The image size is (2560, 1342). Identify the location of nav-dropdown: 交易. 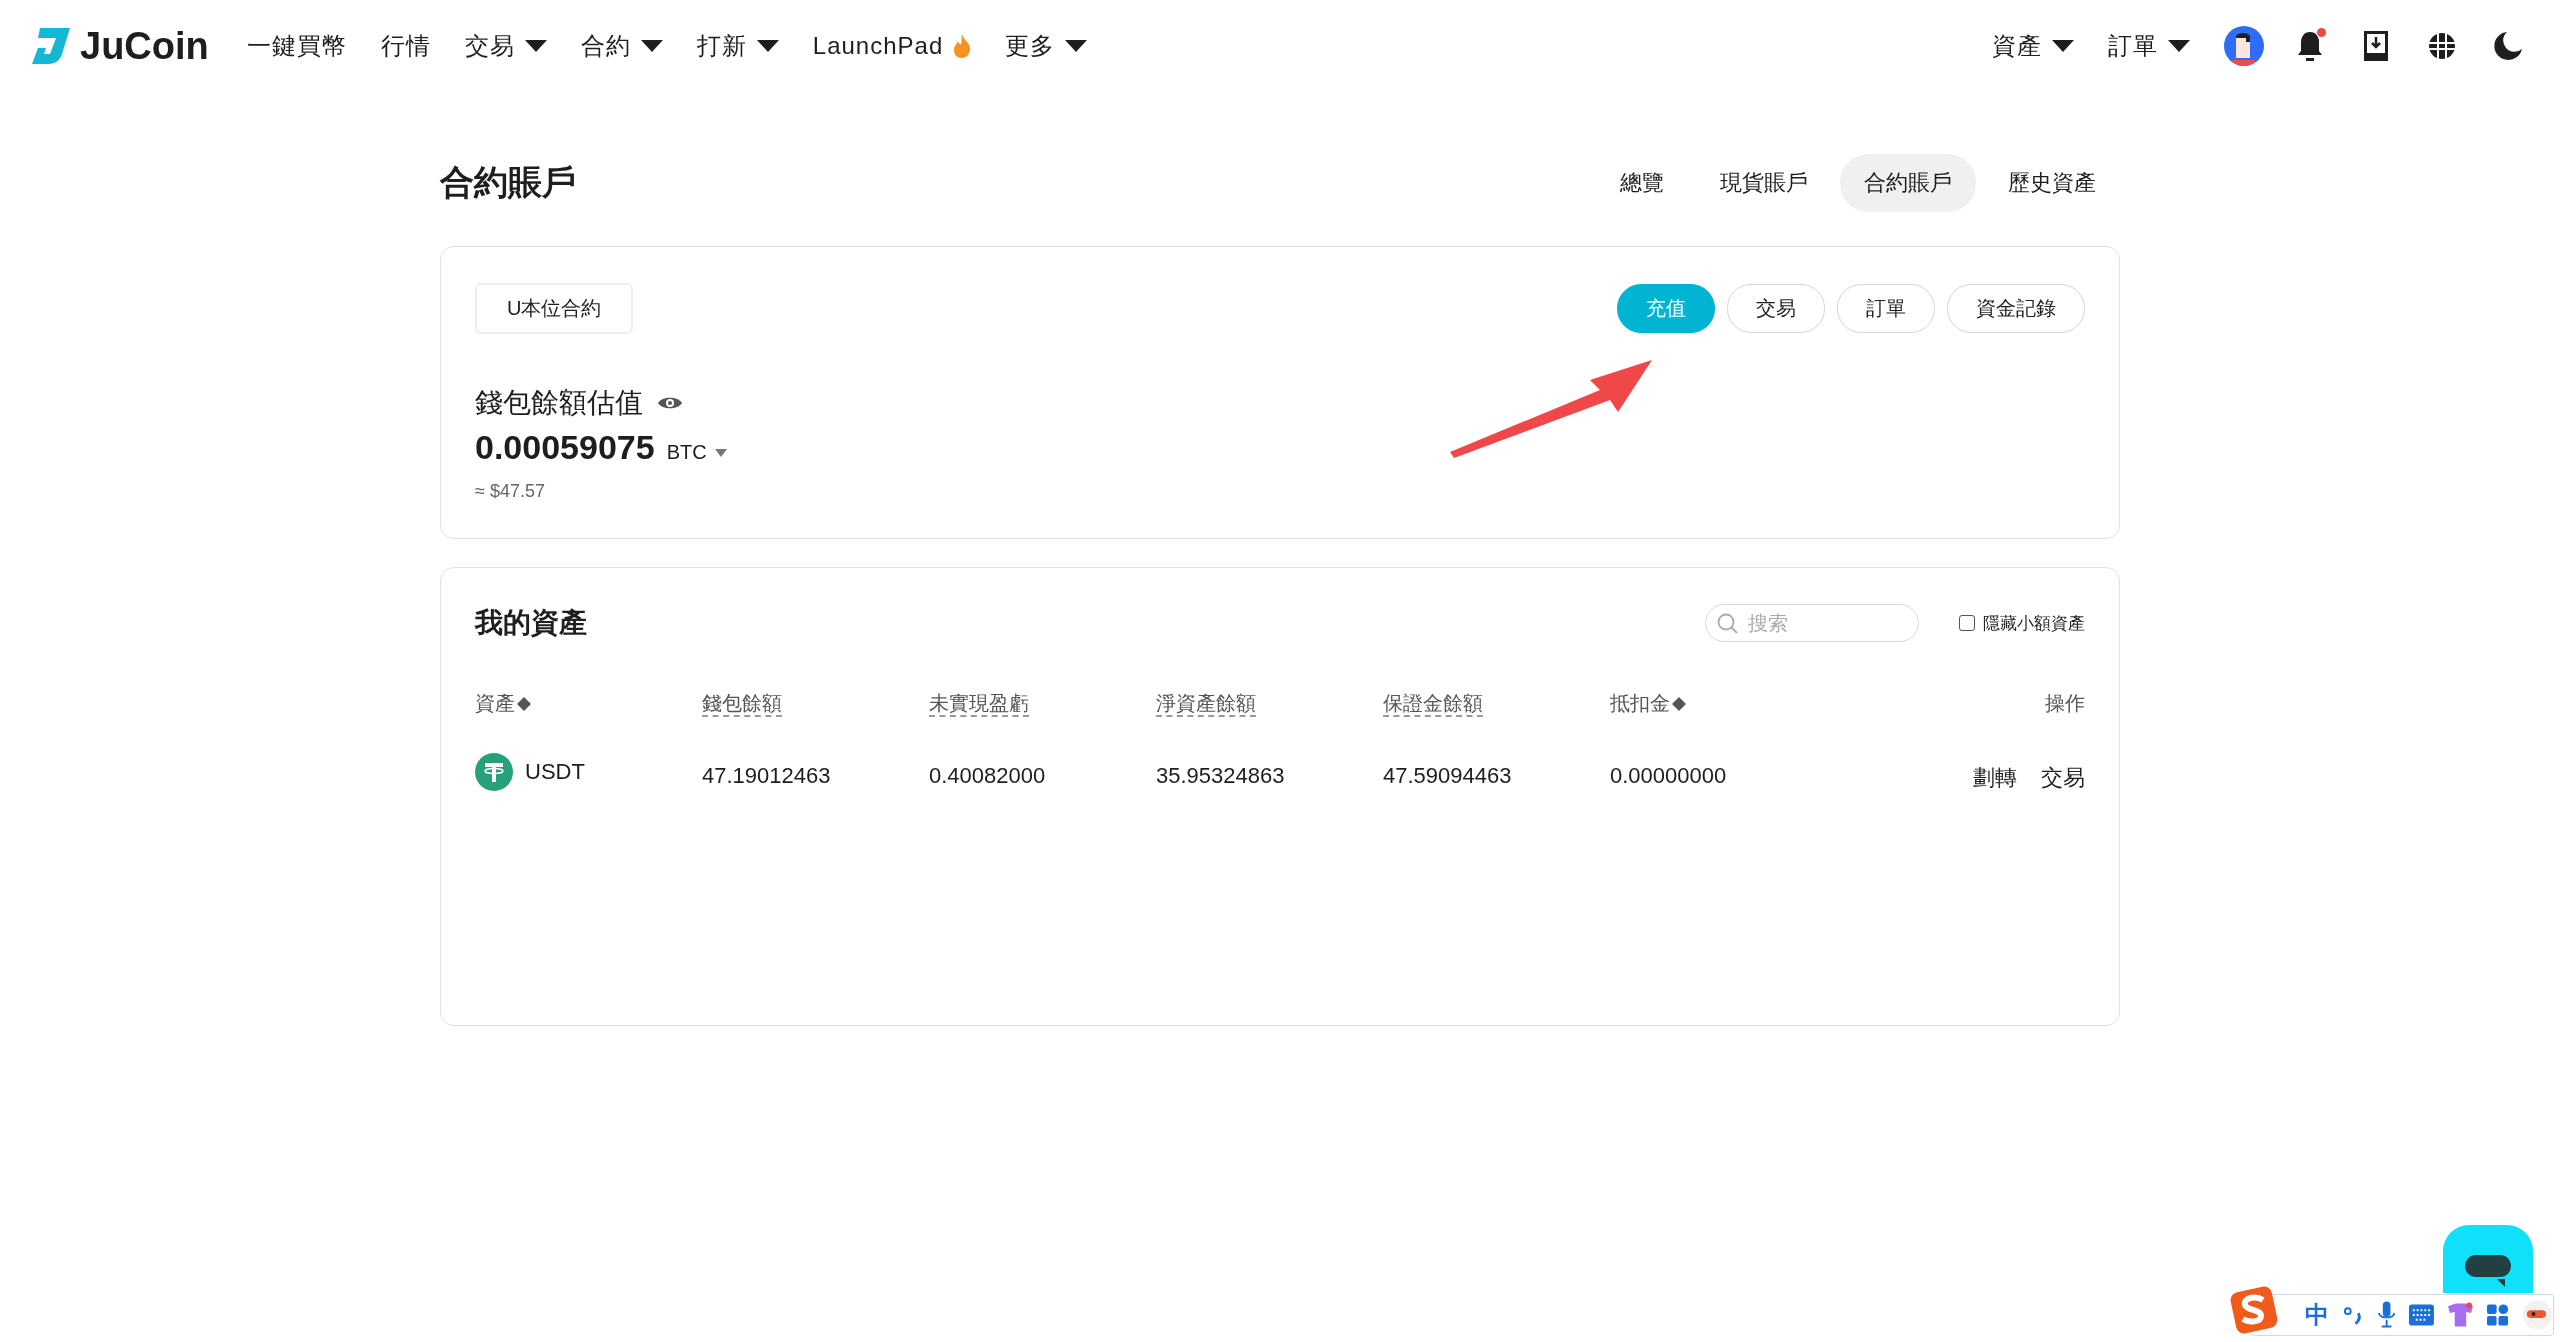
(505, 46).